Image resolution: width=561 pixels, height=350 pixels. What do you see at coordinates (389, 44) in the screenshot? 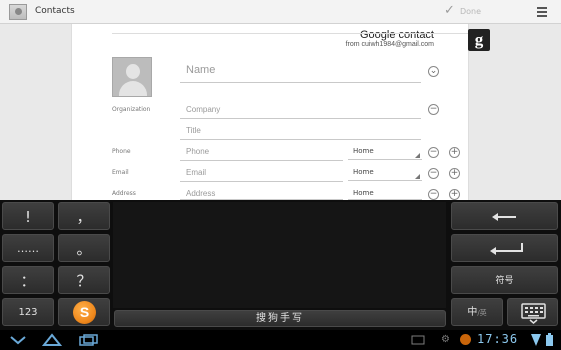
I see `account-email: from cuiwh1984@gmail.com` at bounding box center [389, 44].